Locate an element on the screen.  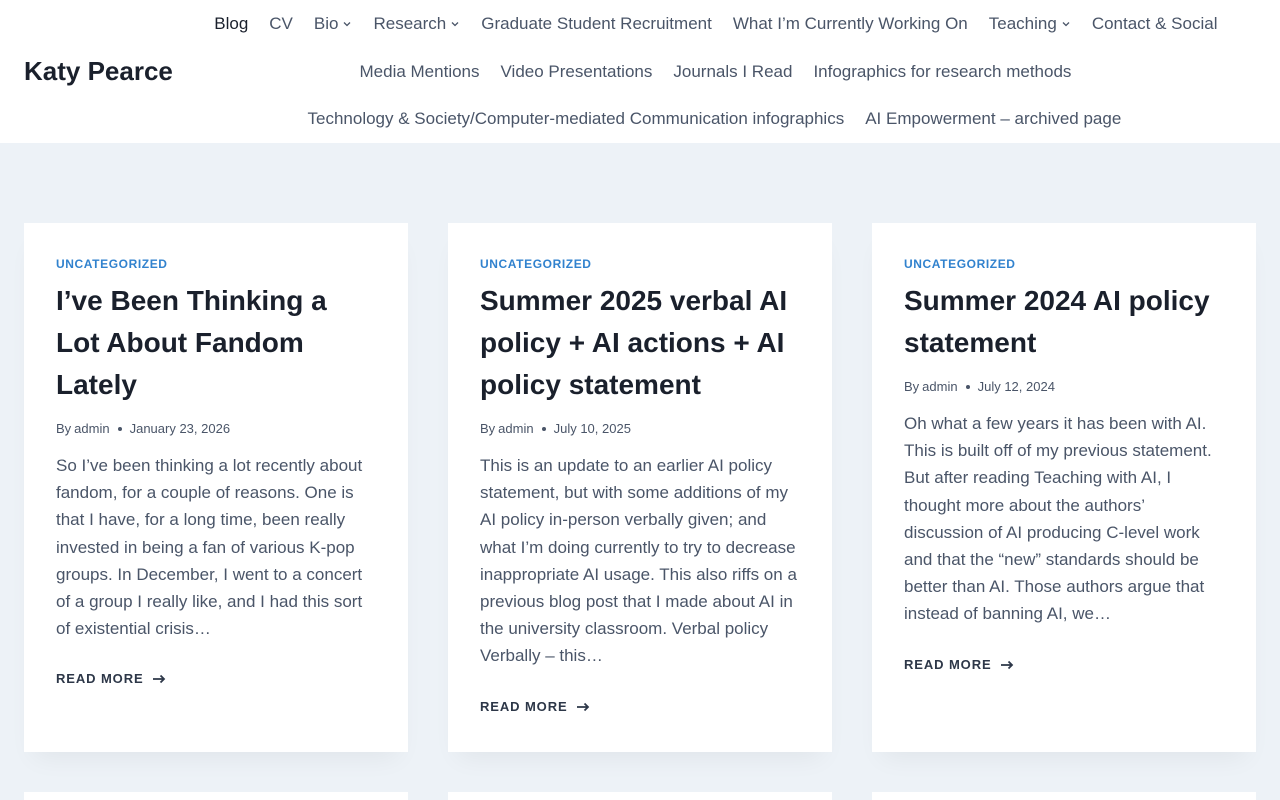
nav-item-blog: Blog is located at coordinates (231, 23).